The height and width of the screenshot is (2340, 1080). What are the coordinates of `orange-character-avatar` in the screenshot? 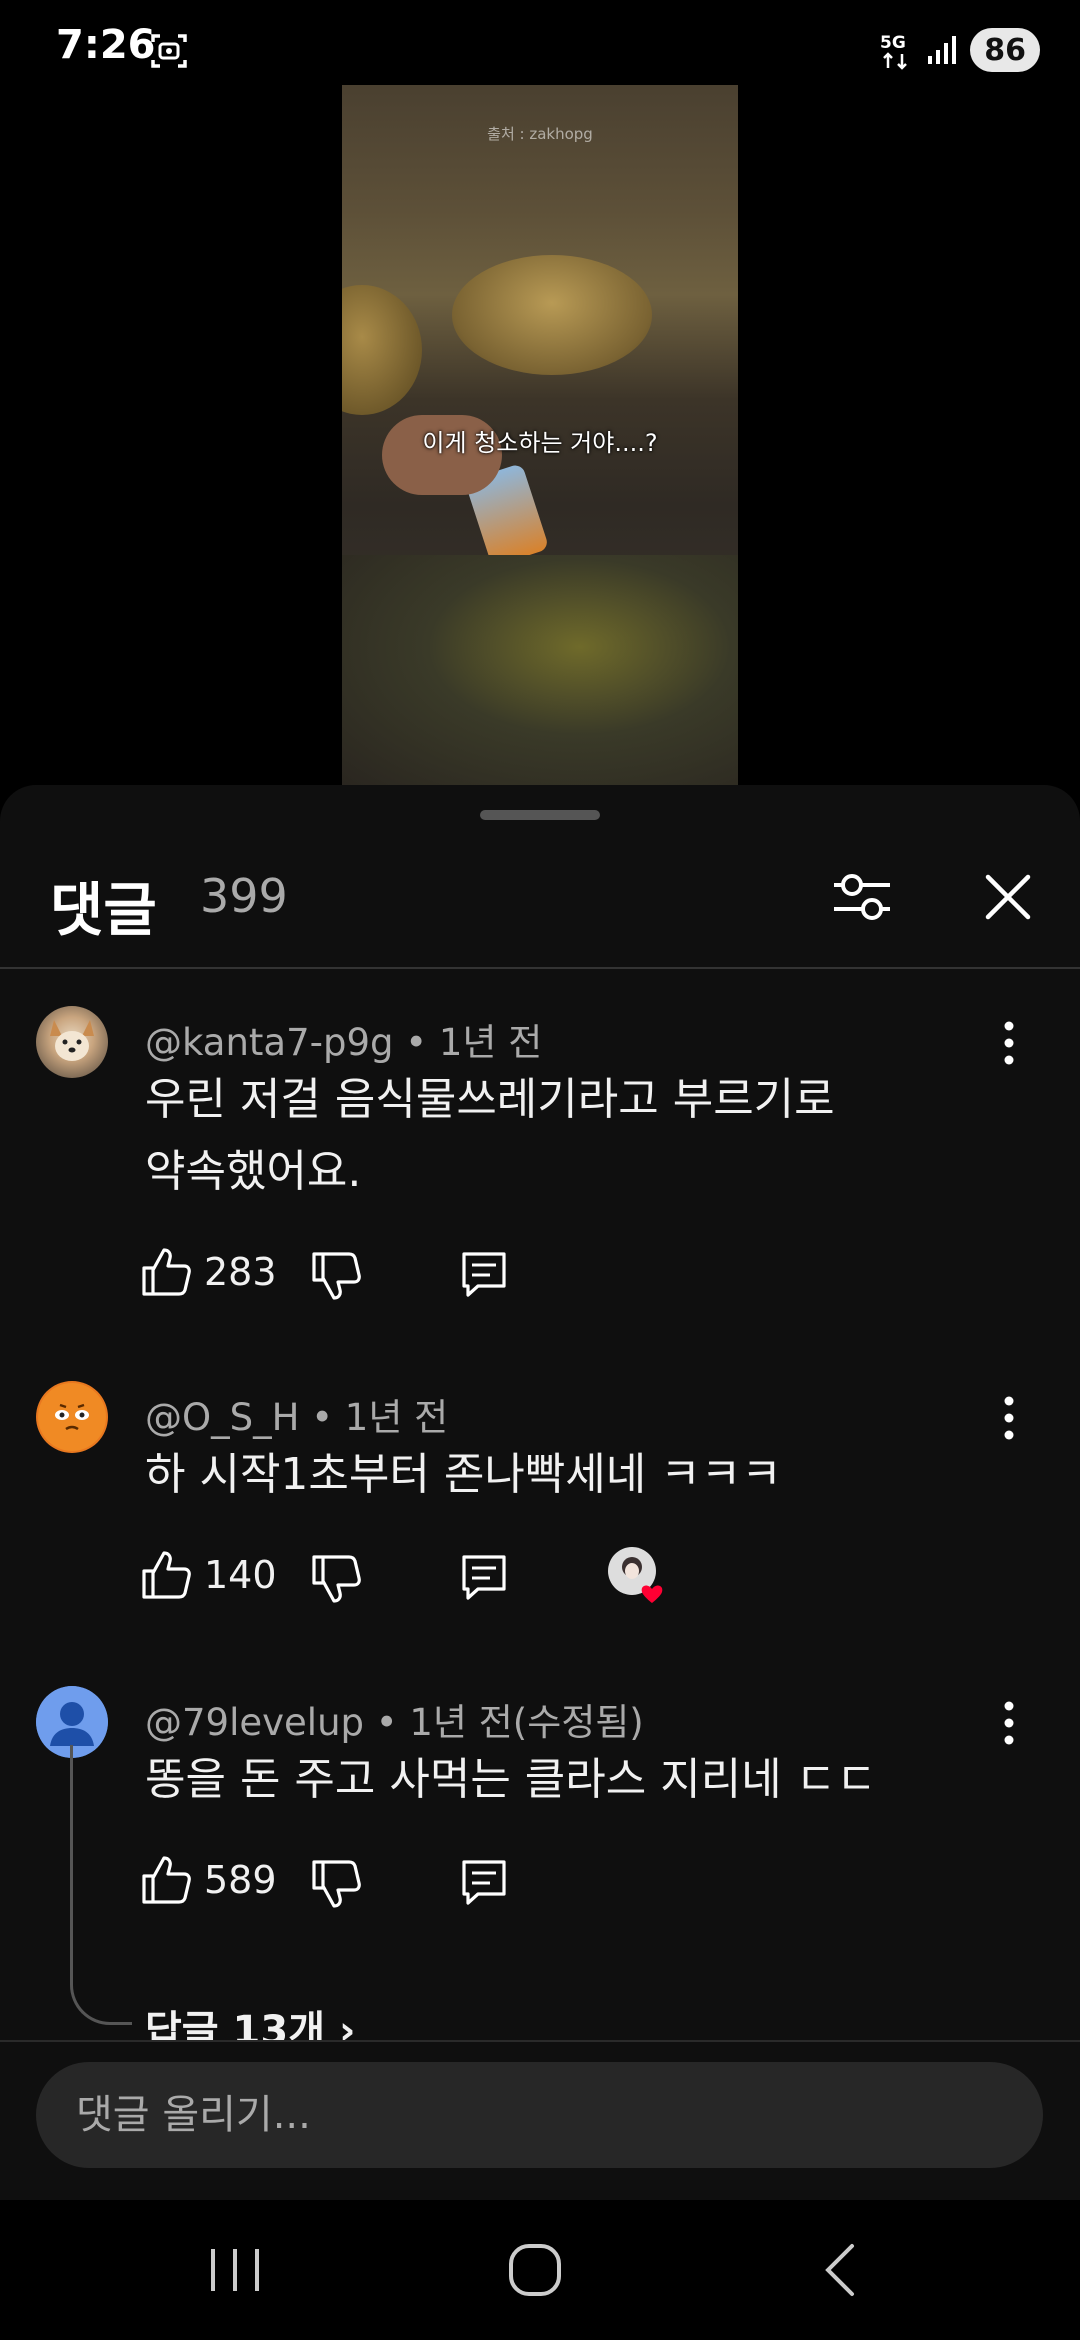 It's located at (72, 1417).